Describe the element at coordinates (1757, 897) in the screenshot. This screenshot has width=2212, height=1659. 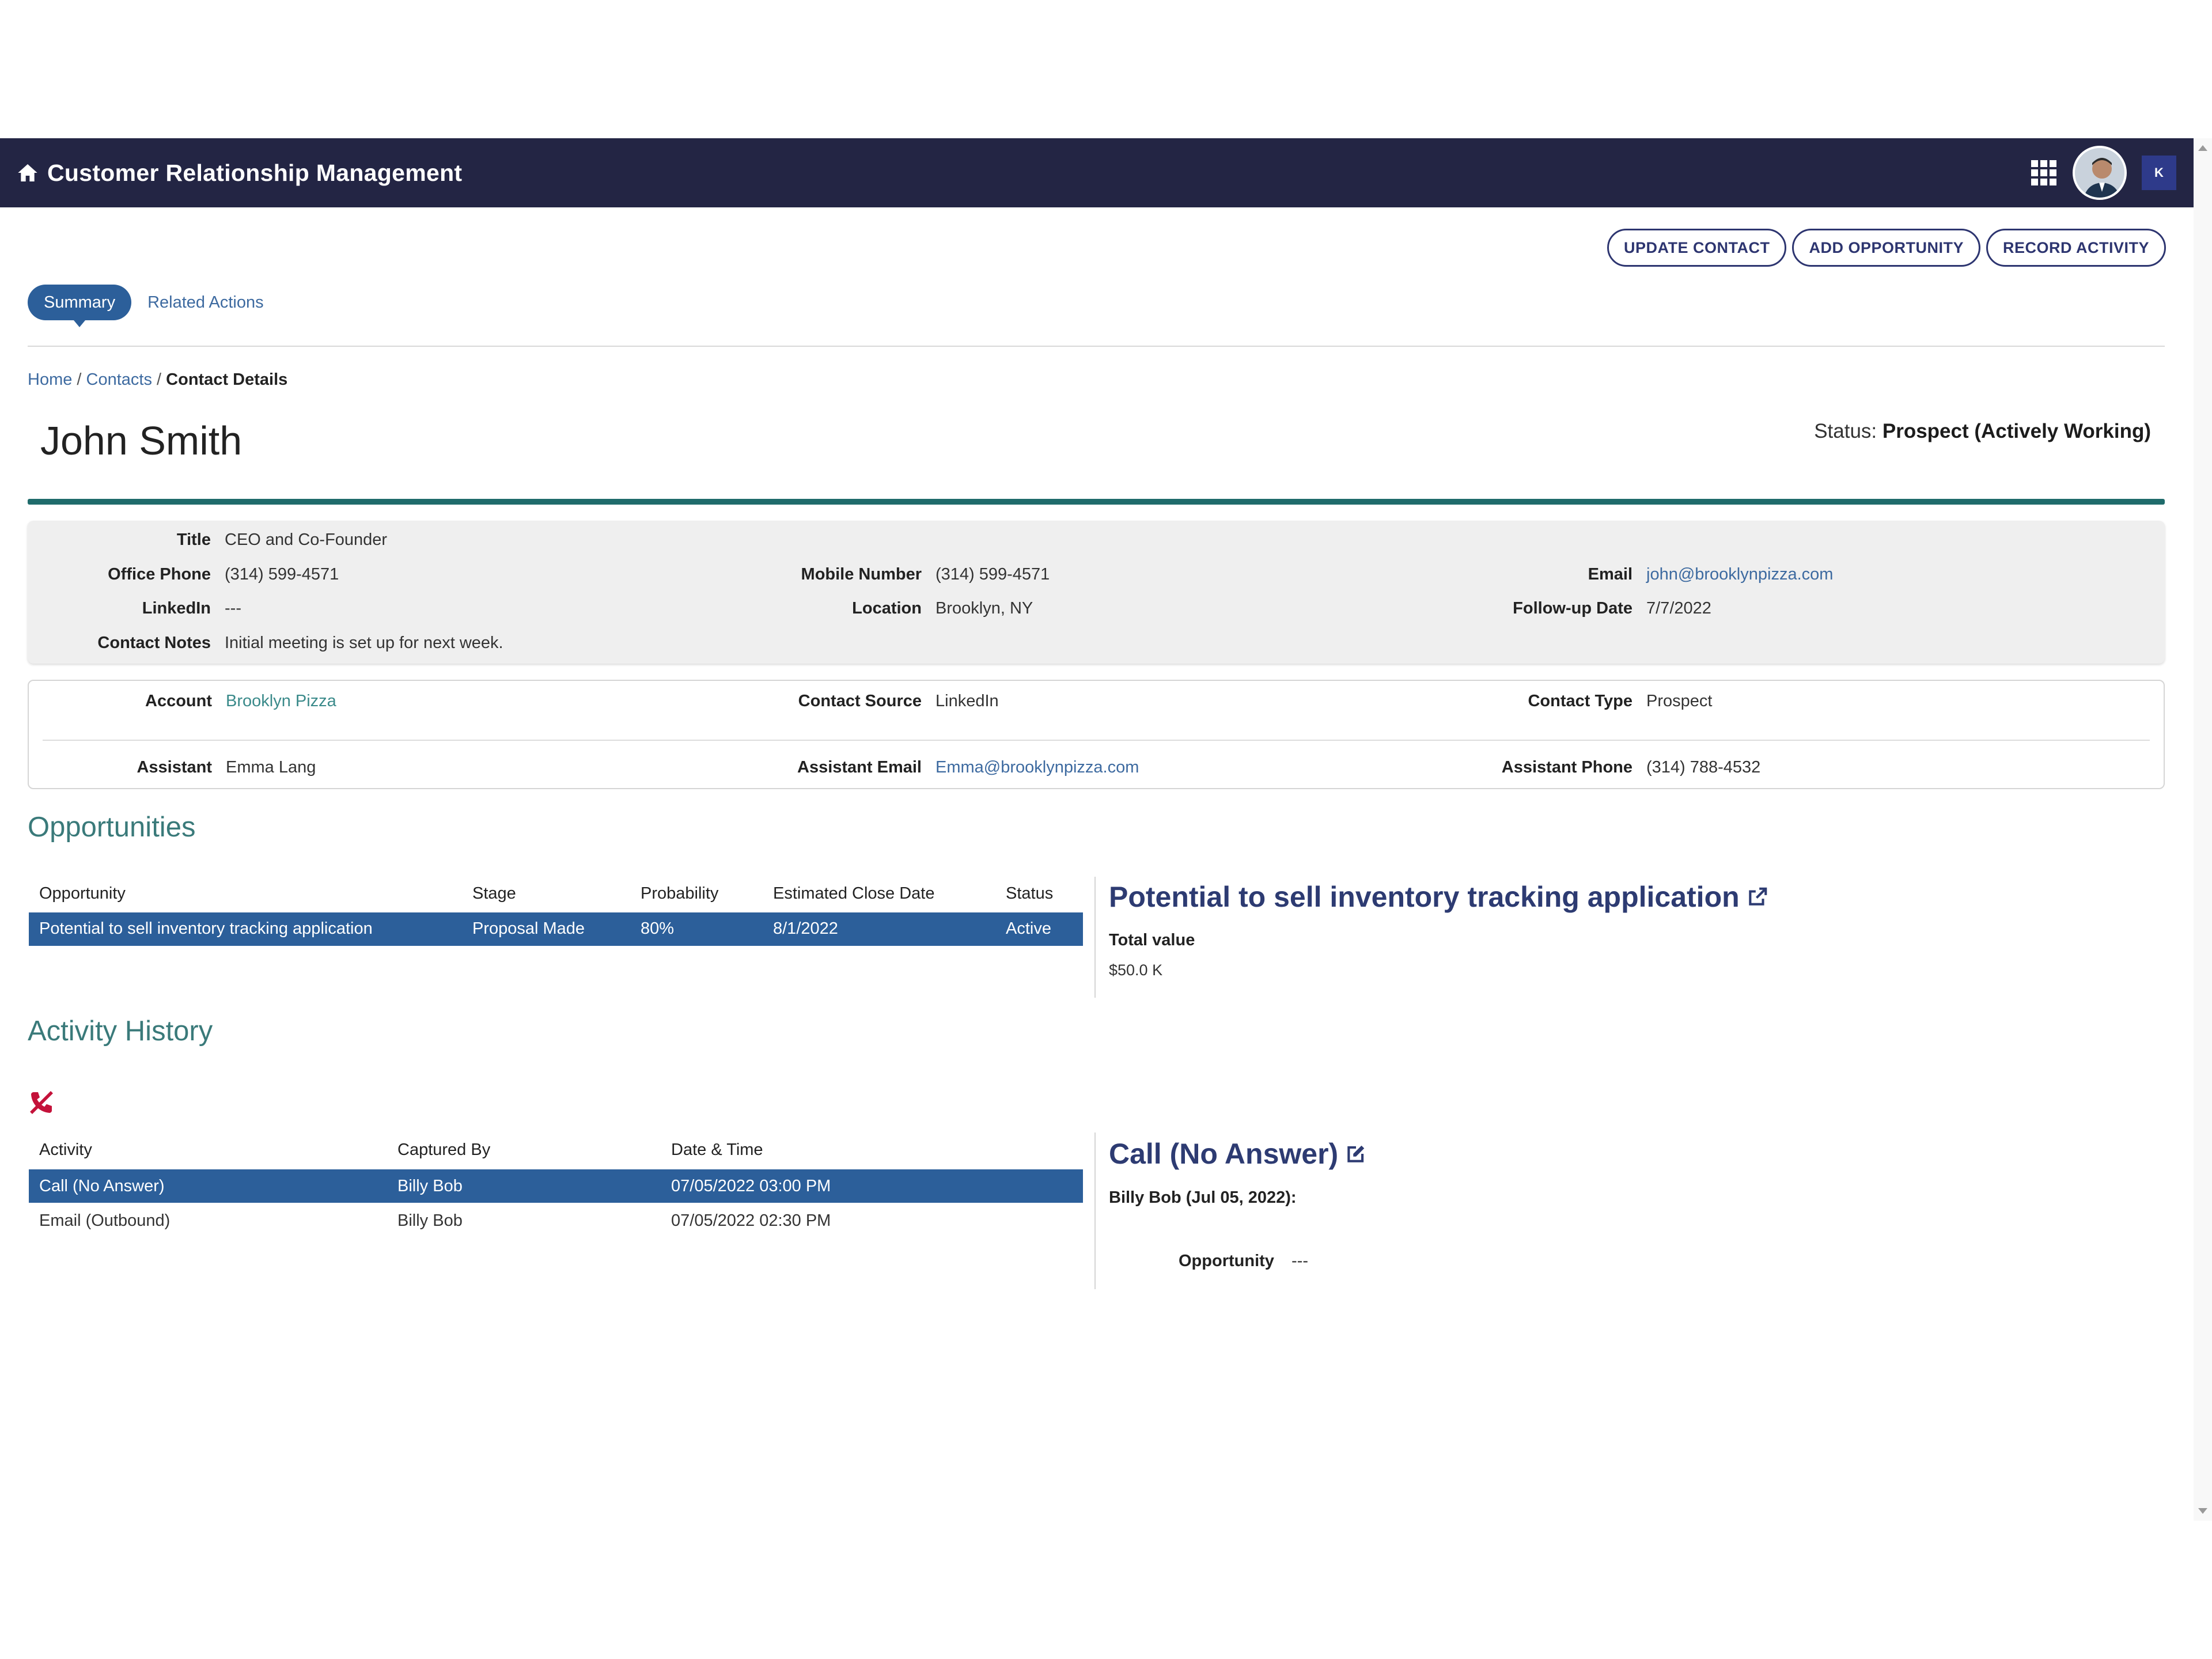
I see `external-link-icon` at that location.